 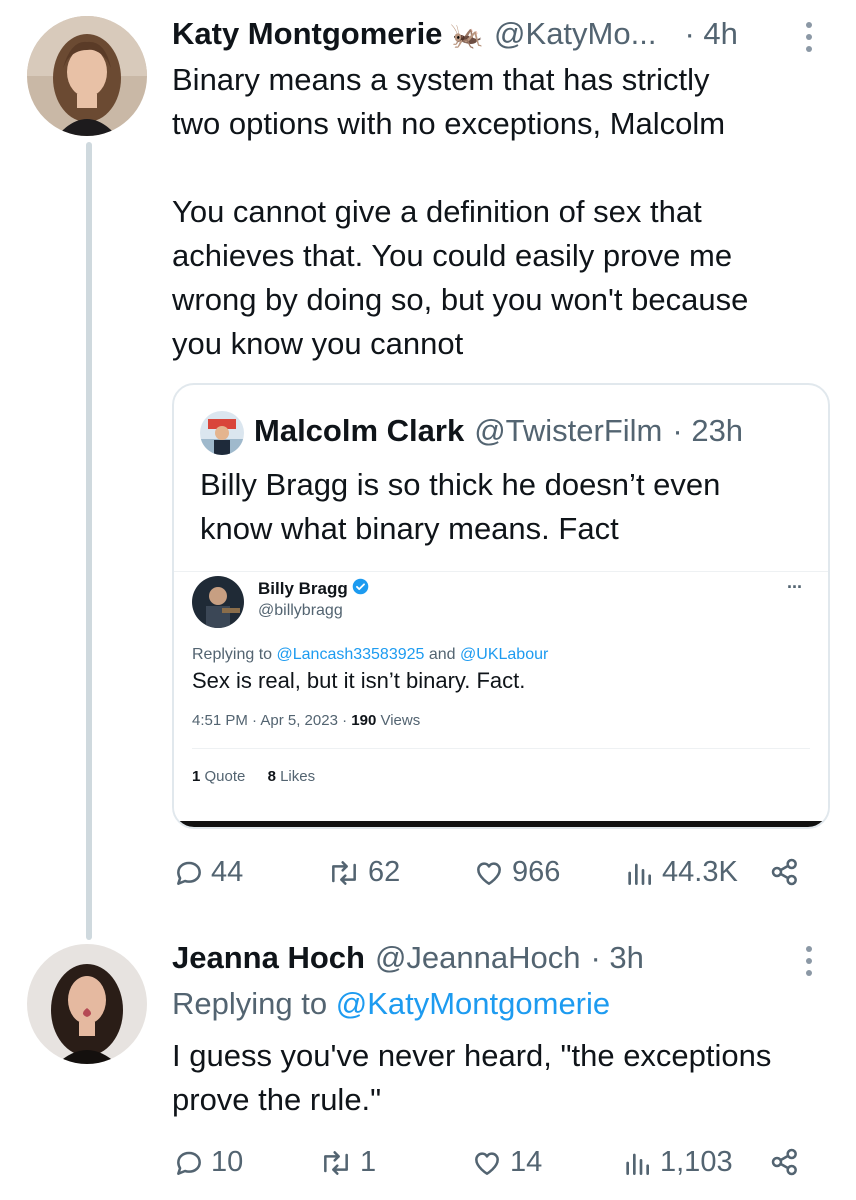 What do you see at coordinates (87, 1004) in the screenshot?
I see `avatar-jeanna` at bounding box center [87, 1004].